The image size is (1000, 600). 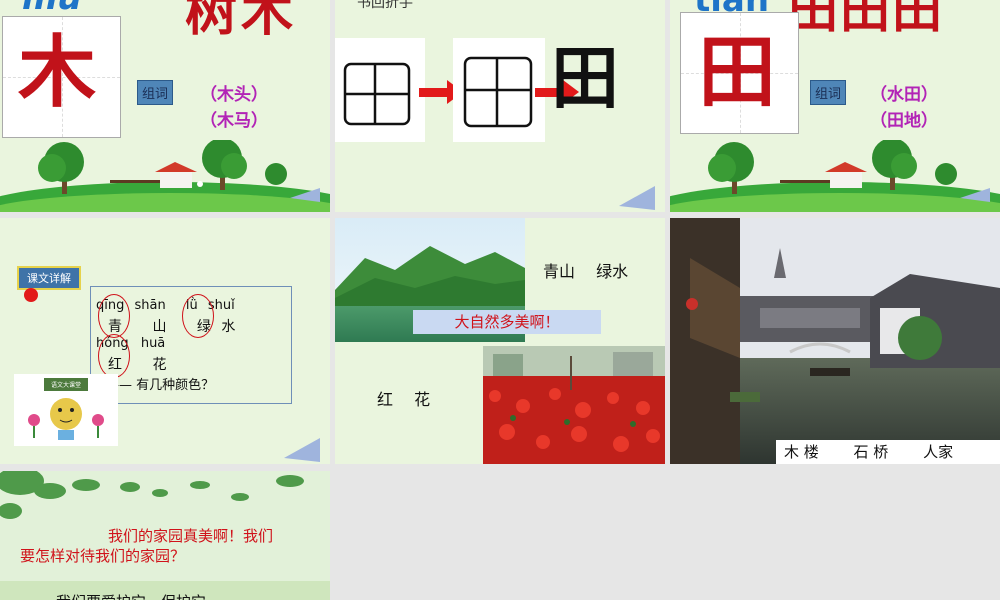 I want to click on lesson-badge: 课文详解, so click(x=49, y=278).